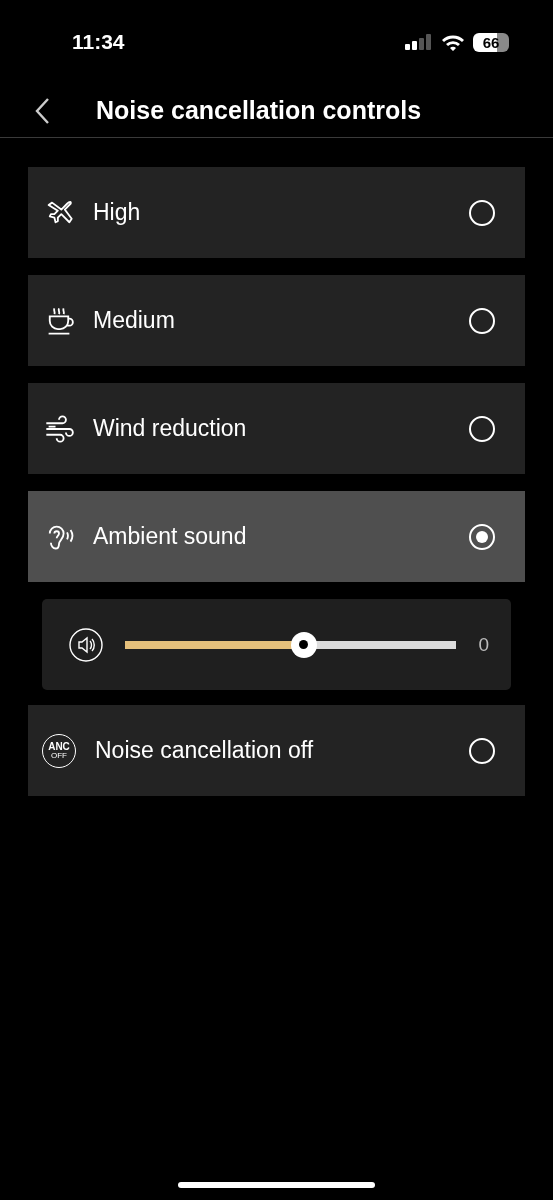 The height and width of the screenshot is (1200, 553). I want to click on page-title: Noise cancellation controls, so click(259, 110).